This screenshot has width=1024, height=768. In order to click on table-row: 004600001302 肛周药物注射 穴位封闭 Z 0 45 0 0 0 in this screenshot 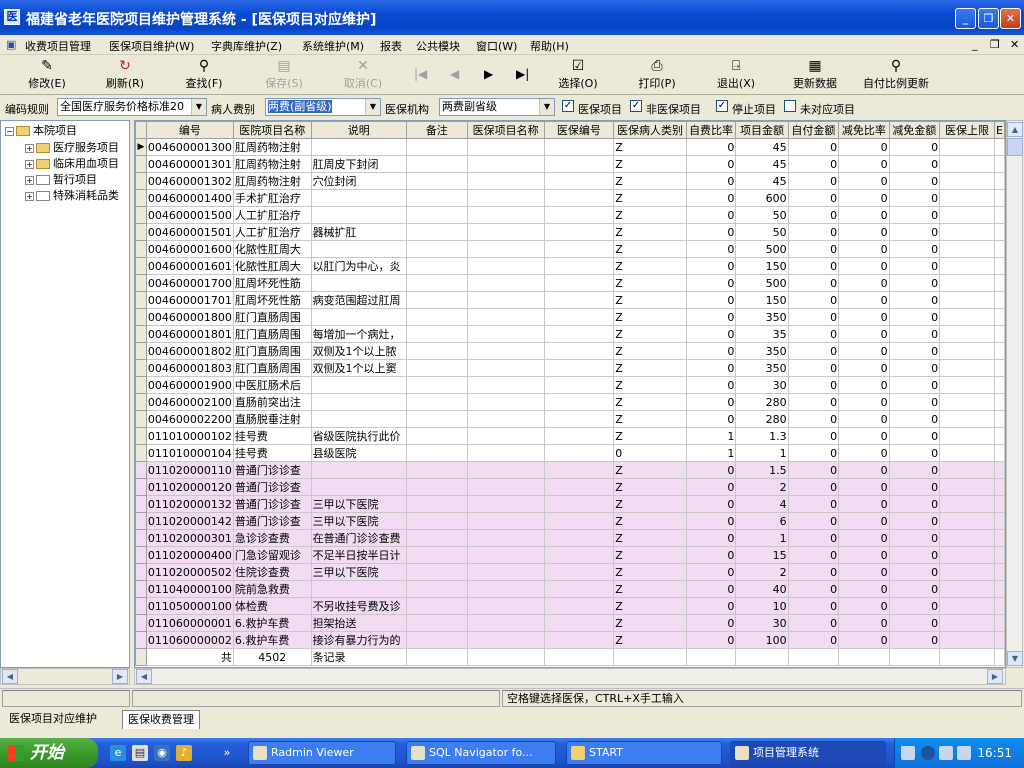, I will do `click(570, 181)`.